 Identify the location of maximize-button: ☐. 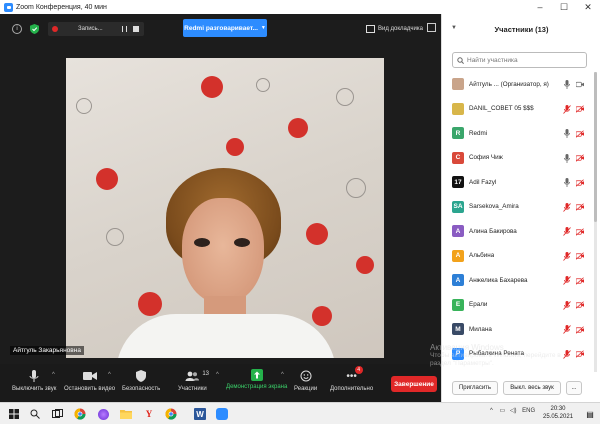
(564, 7).